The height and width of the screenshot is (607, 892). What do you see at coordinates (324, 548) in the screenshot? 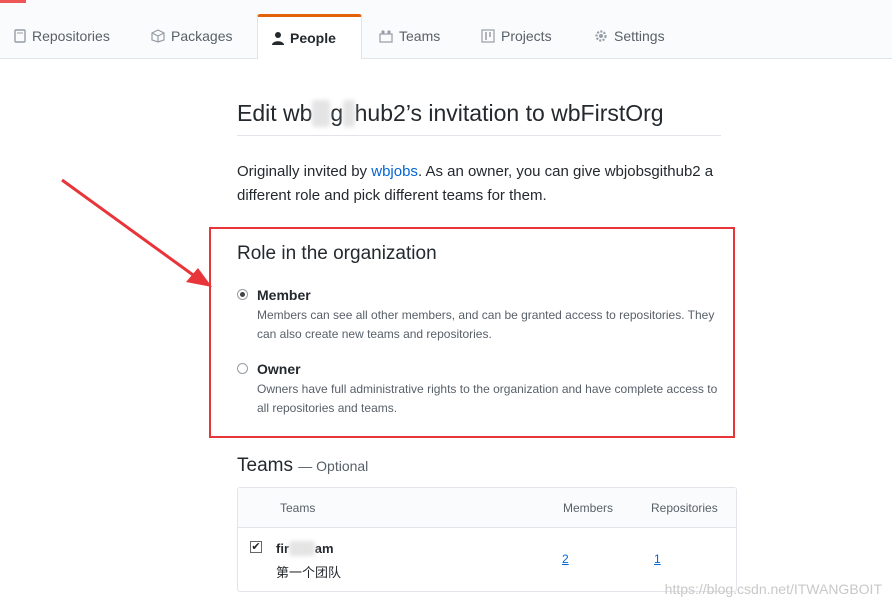
I see `team-name-end: am` at bounding box center [324, 548].